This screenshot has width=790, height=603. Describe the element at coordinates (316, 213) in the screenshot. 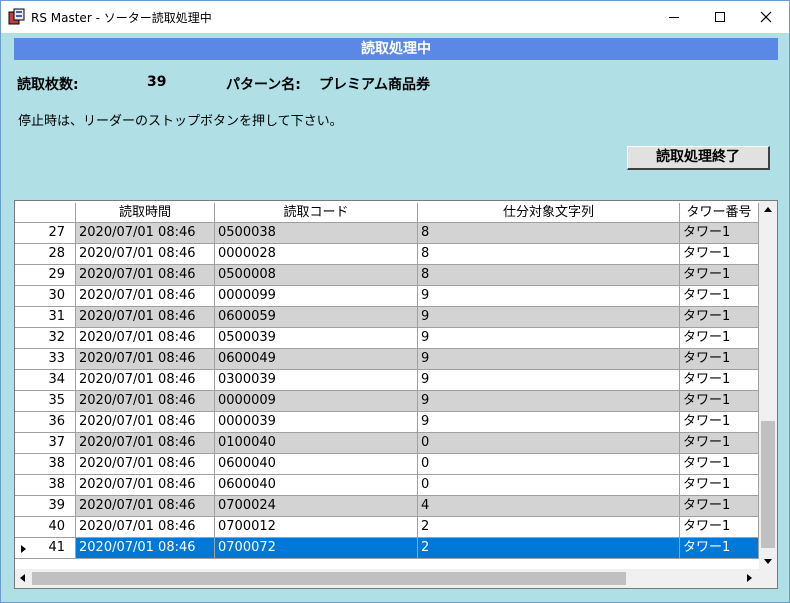

I see `column-header-code: 読取コード` at that location.